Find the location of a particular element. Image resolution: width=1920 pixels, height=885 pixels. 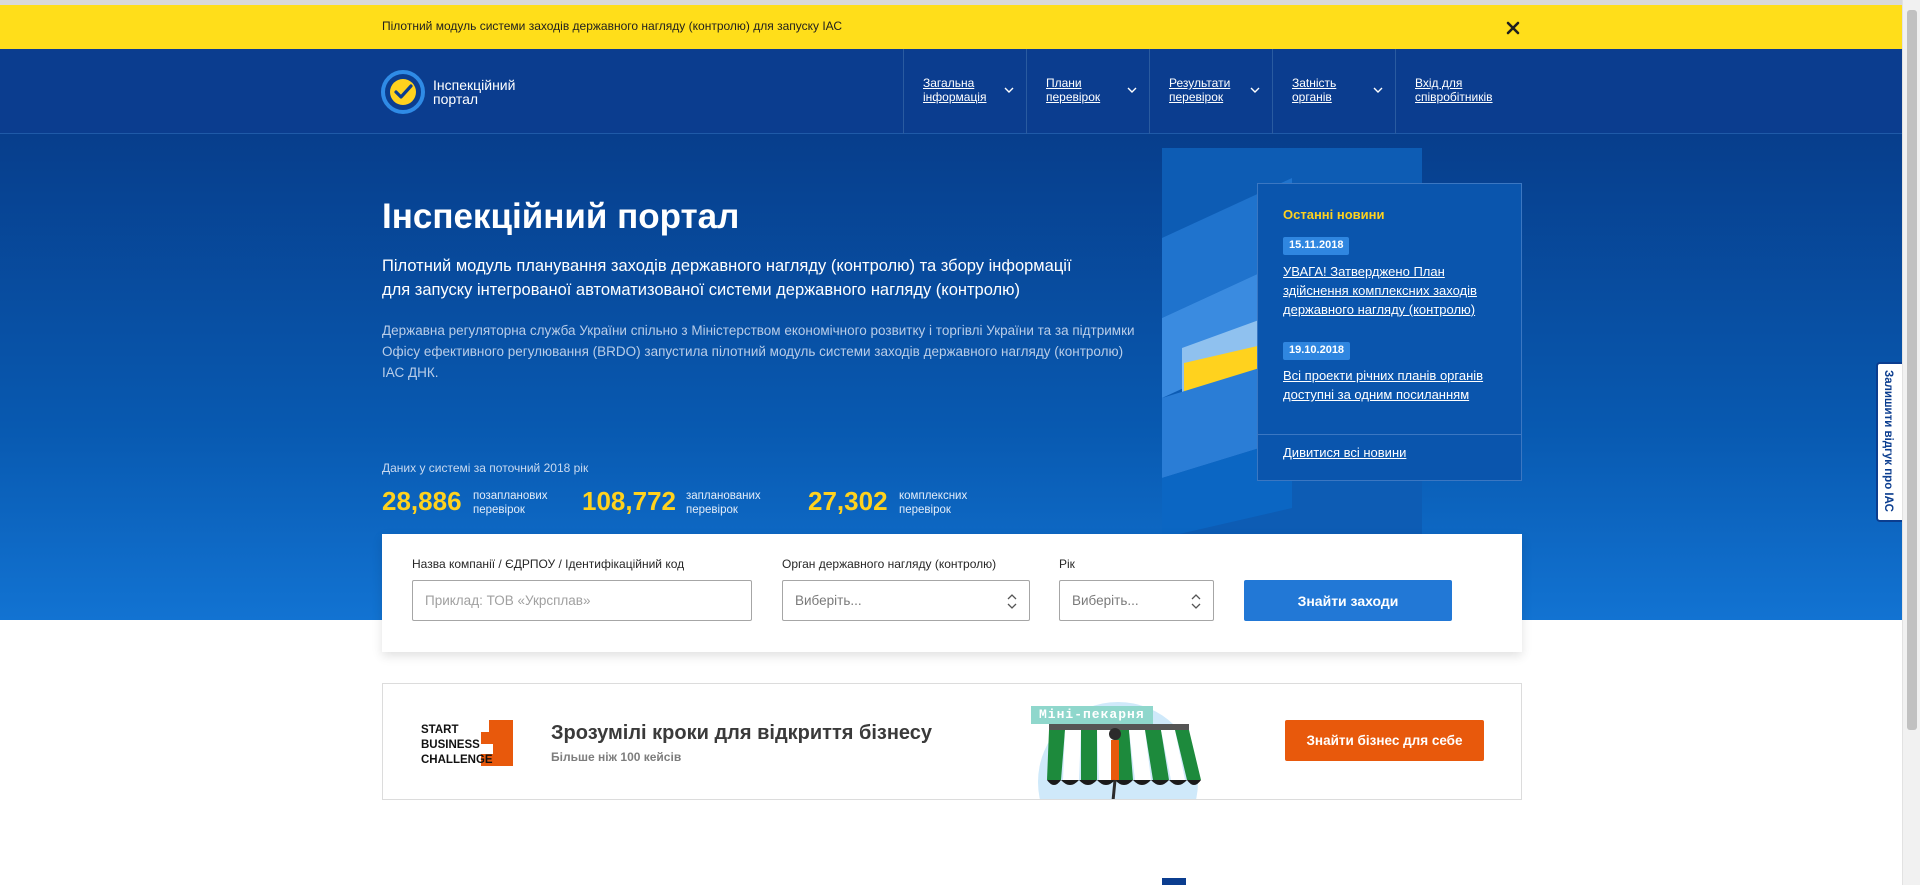

find-business-button: Знайти бізнес для себе is located at coordinates (1384, 740).